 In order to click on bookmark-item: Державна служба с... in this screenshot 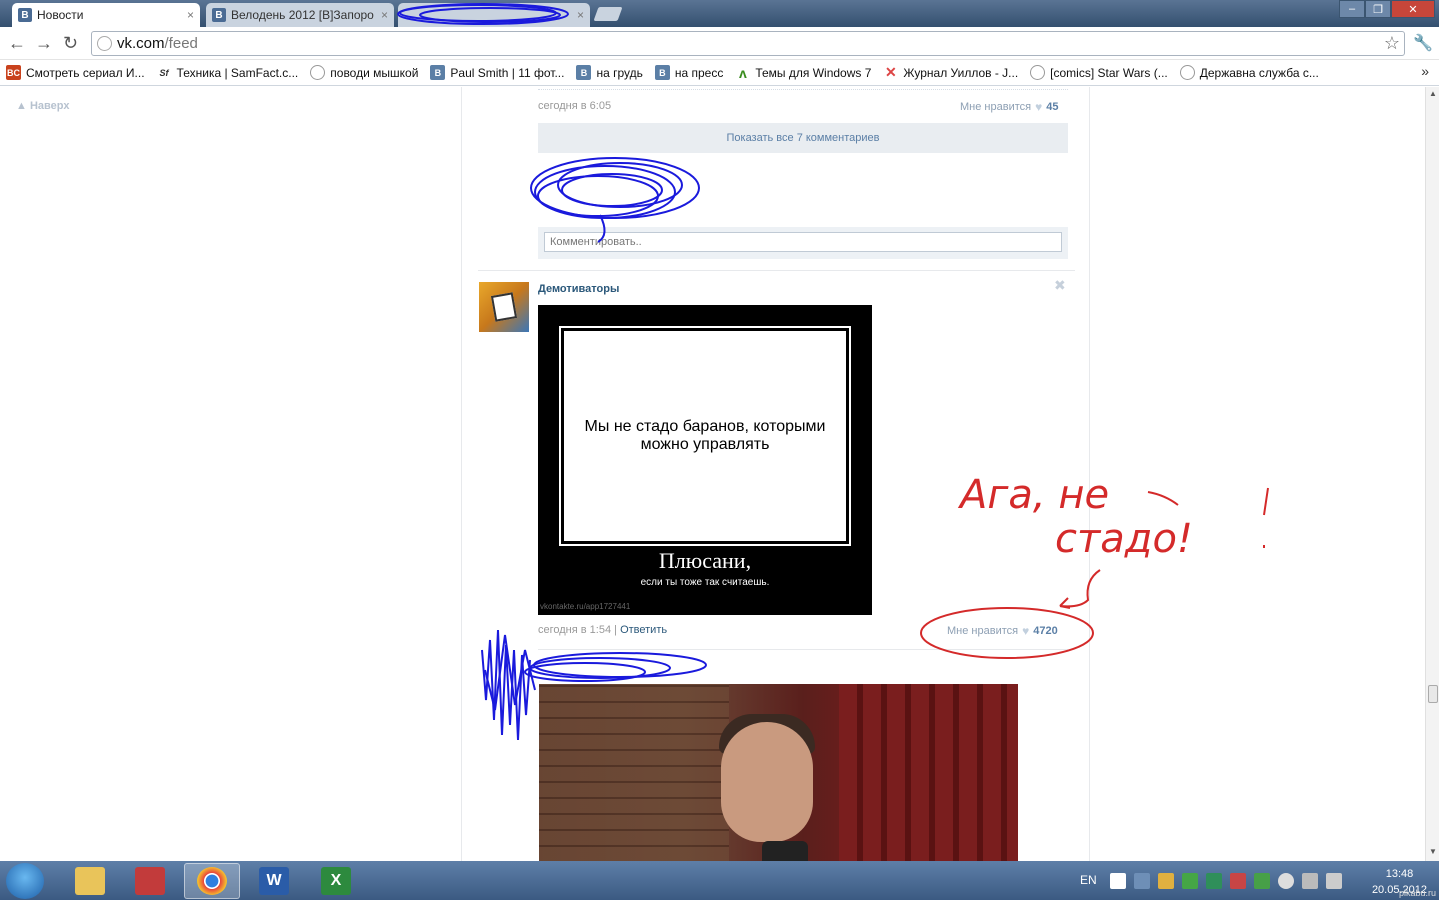, I will do `click(1249, 72)`.